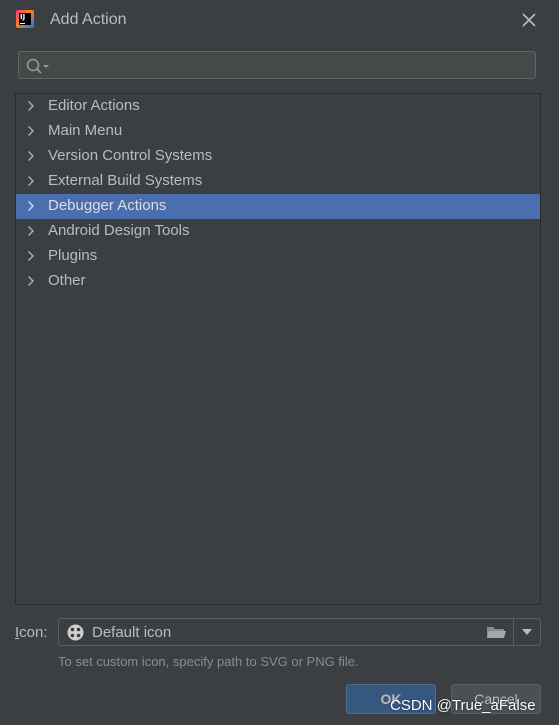 The image size is (559, 725). I want to click on title-bar: IJ Add Action, so click(279, 20).